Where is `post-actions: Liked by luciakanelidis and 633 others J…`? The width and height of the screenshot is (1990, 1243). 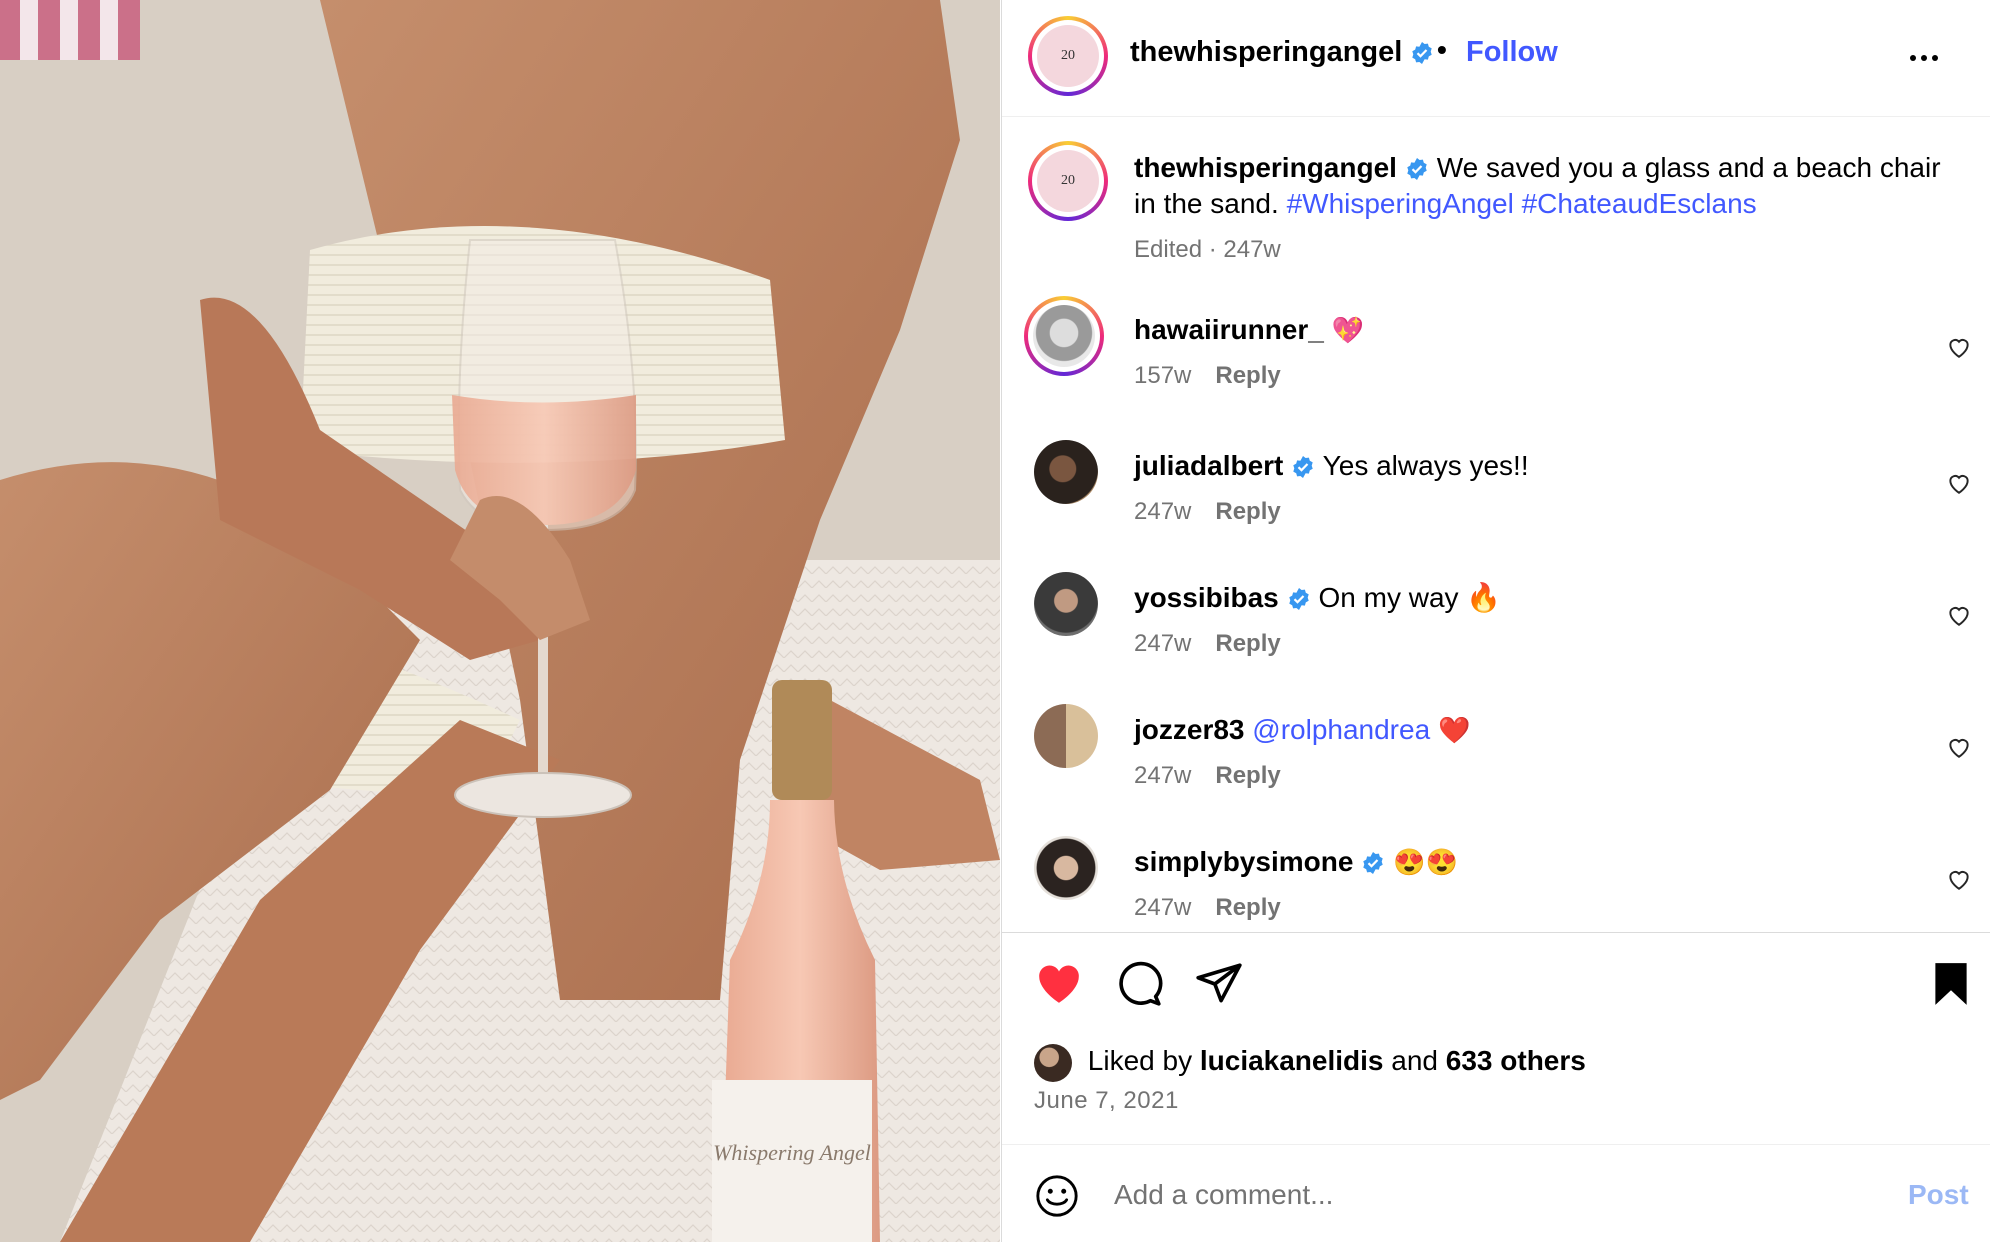 post-actions: Liked by luciakanelidis and 633 others J… is located at coordinates (1496, 1087).